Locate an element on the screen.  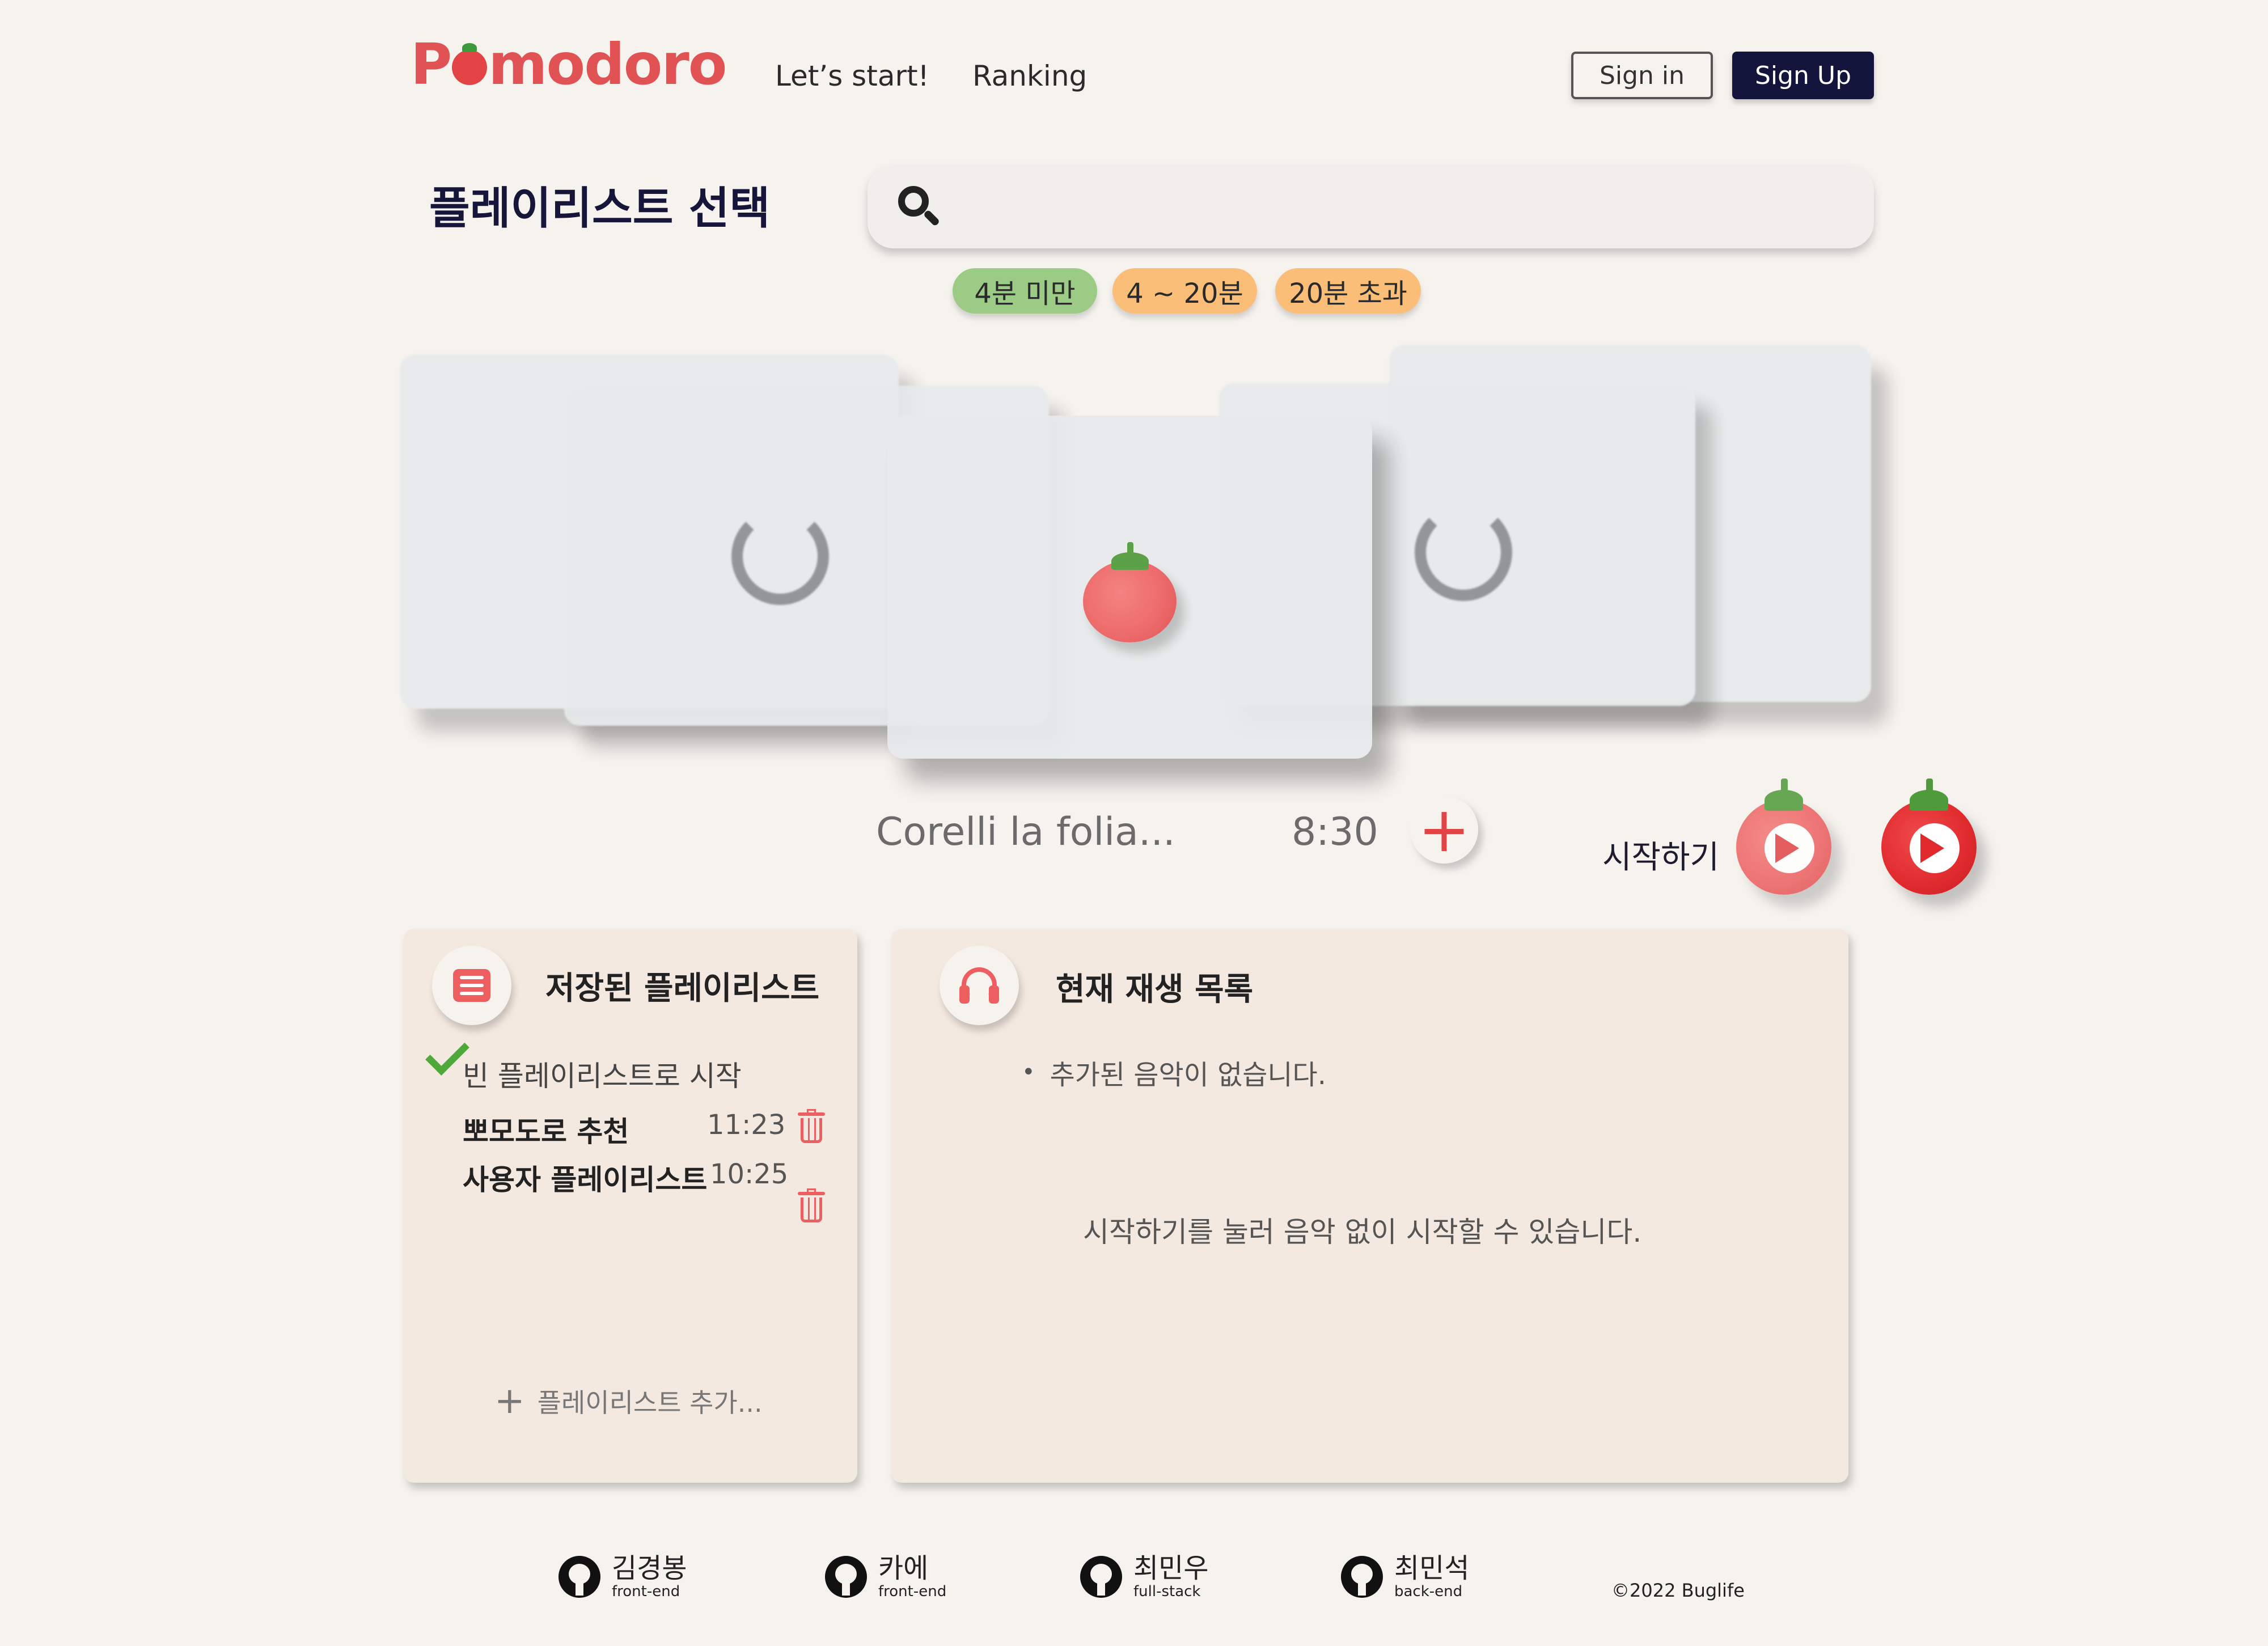
nav-lets-start: Let’s start! is located at coordinates (852, 76).